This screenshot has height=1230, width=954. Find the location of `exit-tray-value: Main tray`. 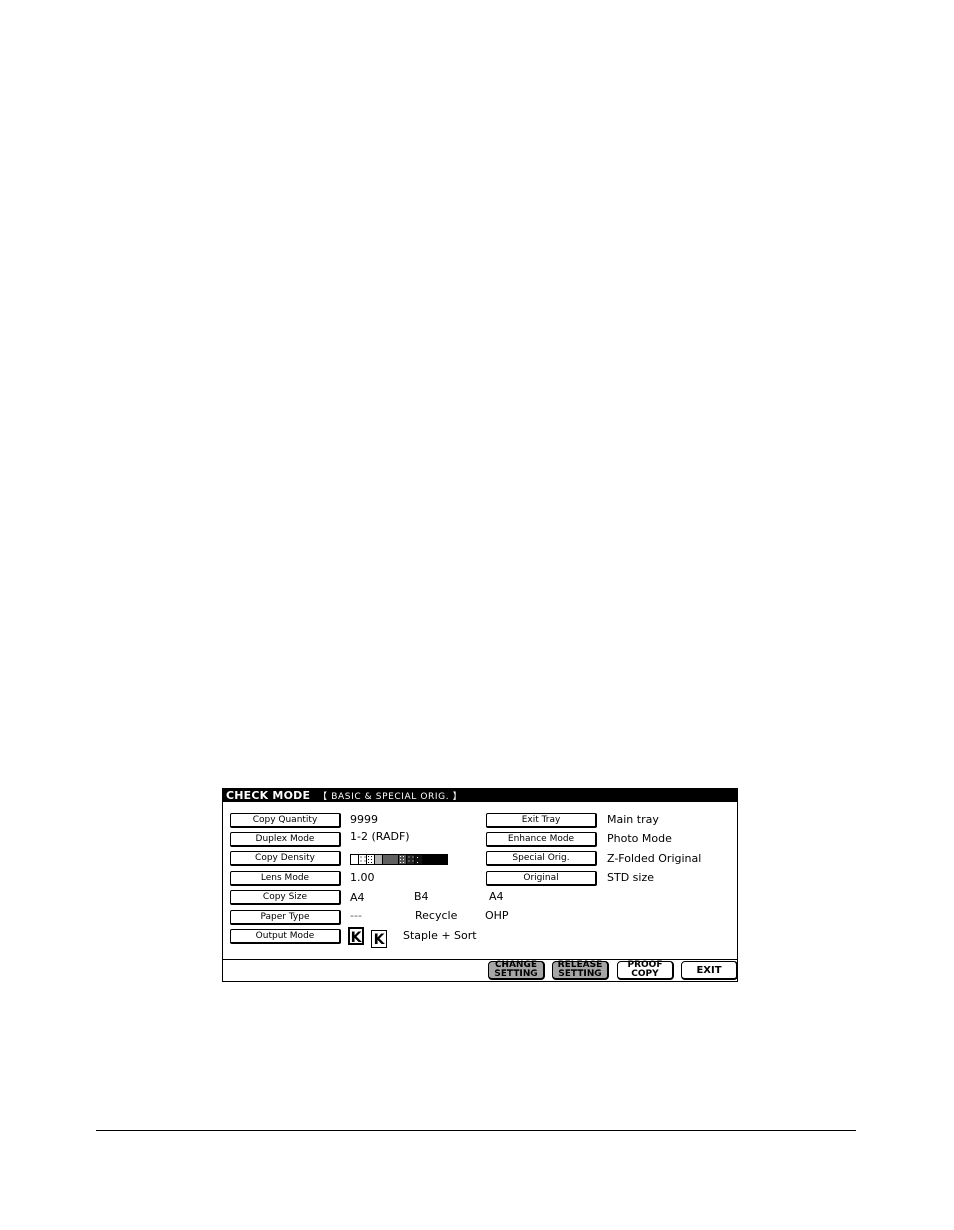

exit-tray-value: Main tray is located at coordinates (633, 819).